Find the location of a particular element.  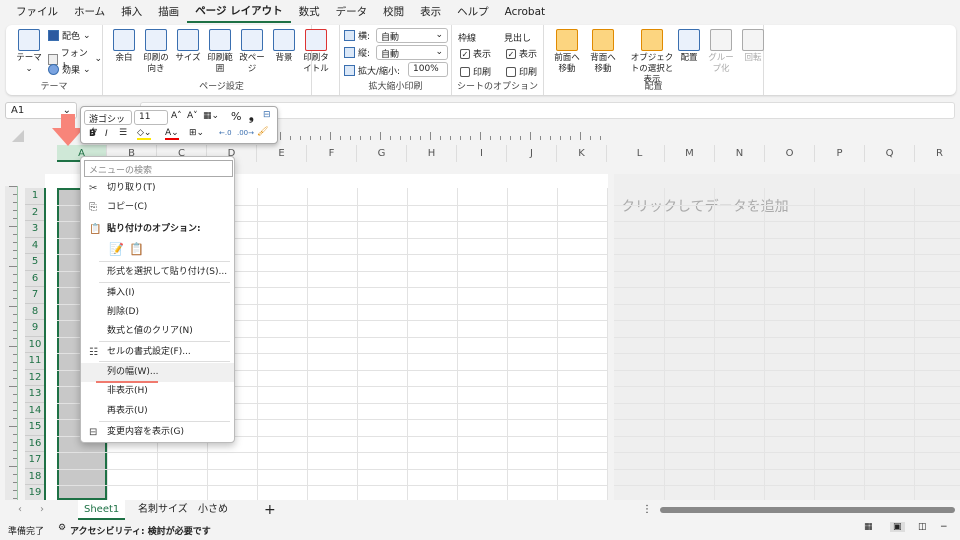

menu-tab: 表示 is located at coordinates (430, 12).